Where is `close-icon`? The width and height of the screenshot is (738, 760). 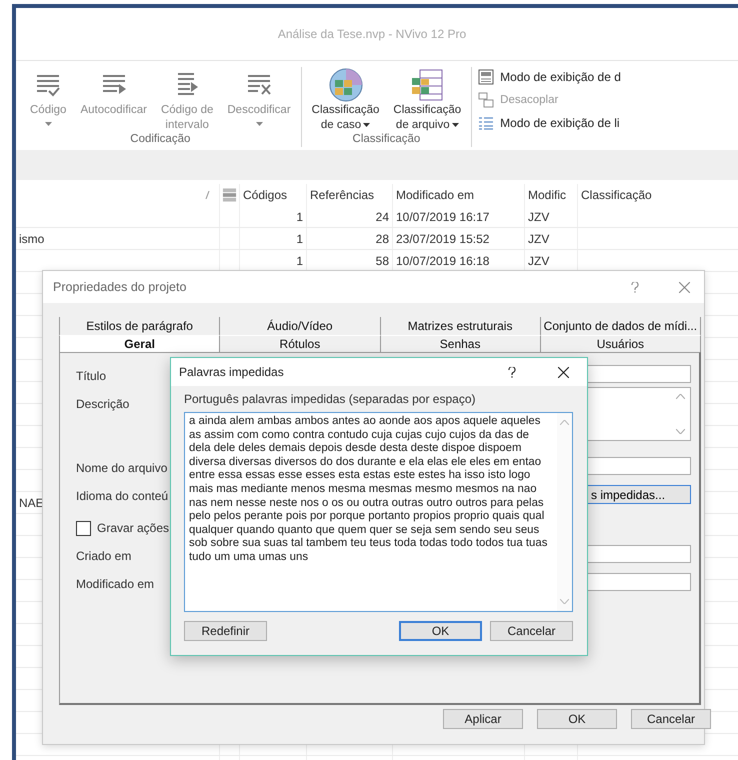 close-icon is located at coordinates (563, 372).